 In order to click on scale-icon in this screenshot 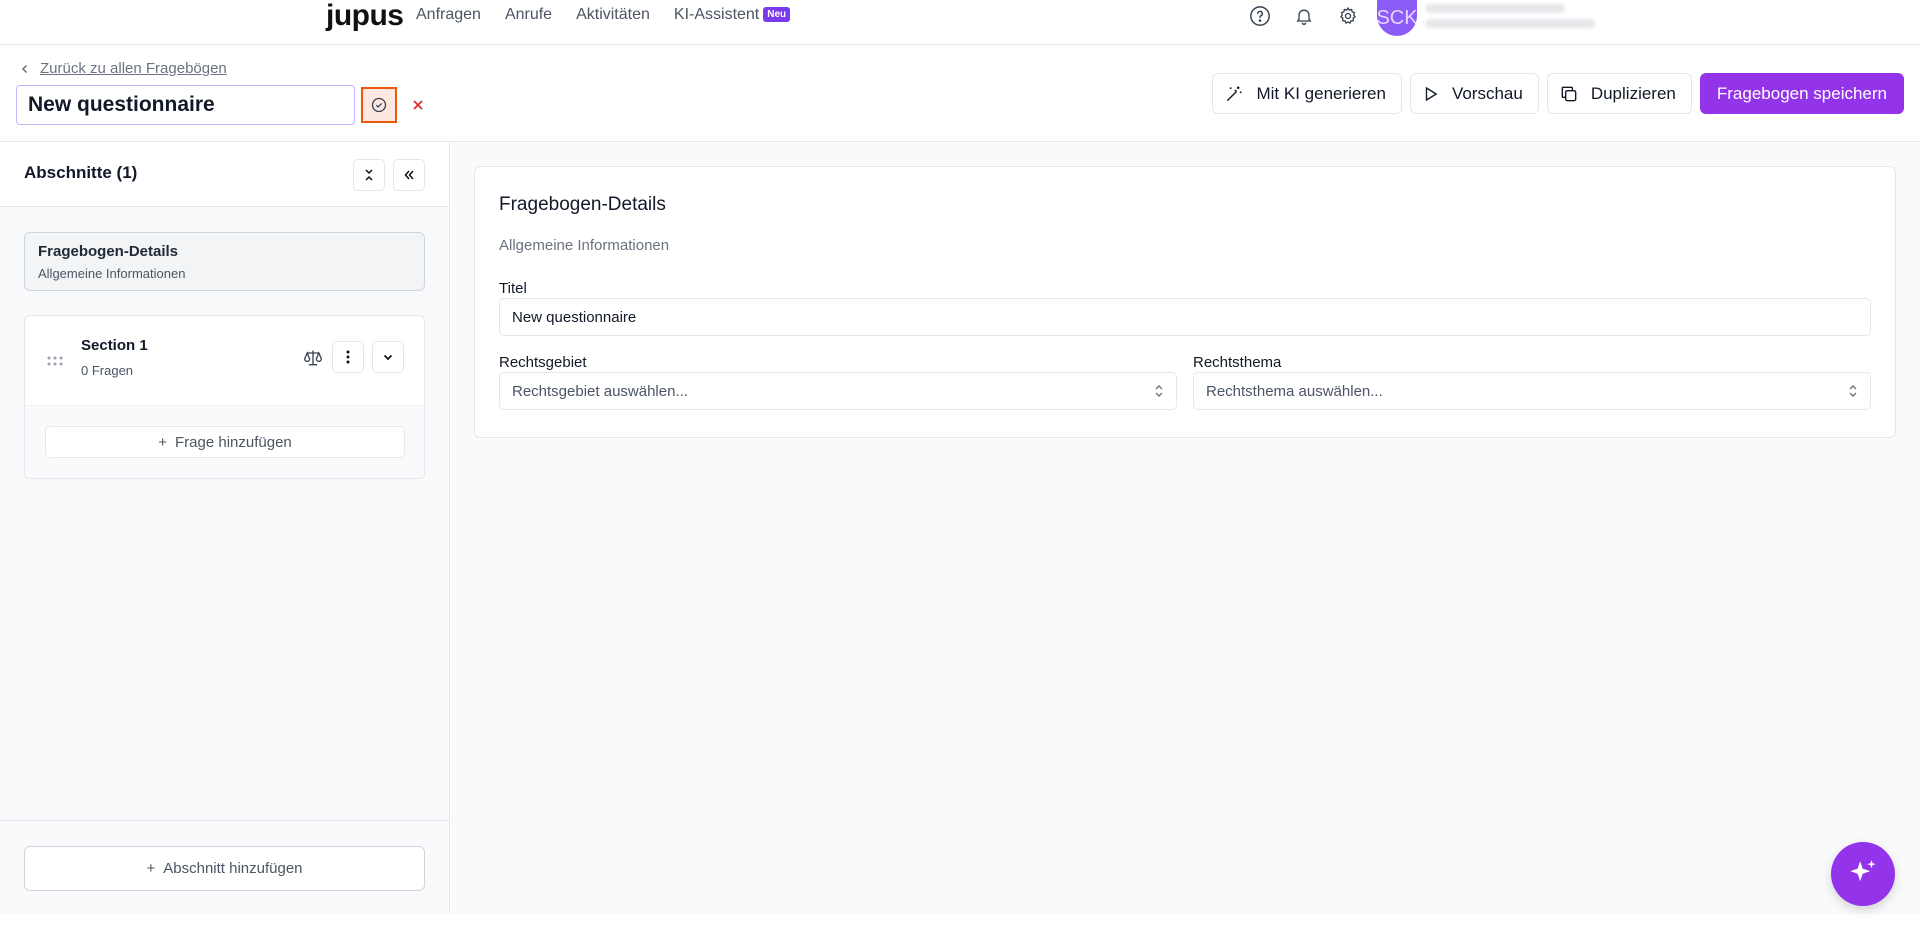, I will do `click(313, 360)`.